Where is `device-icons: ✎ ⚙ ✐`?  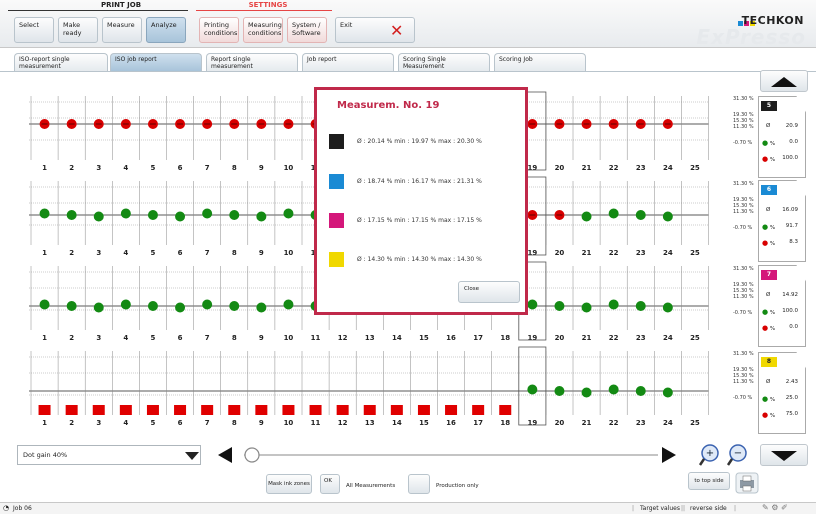
device-icons: ✎ ⚙ ✐ is located at coordinates (775, 507).